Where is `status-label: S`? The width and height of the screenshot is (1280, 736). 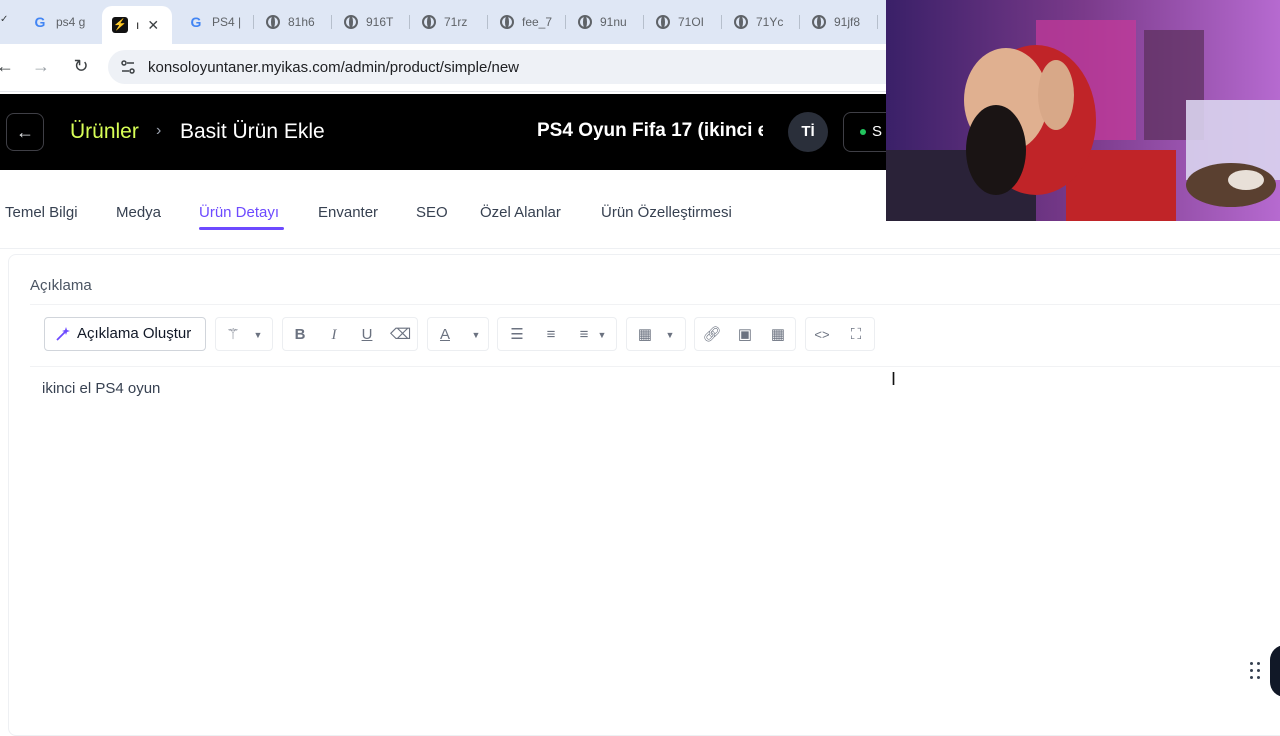
status-label: S is located at coordinates (877, 131).